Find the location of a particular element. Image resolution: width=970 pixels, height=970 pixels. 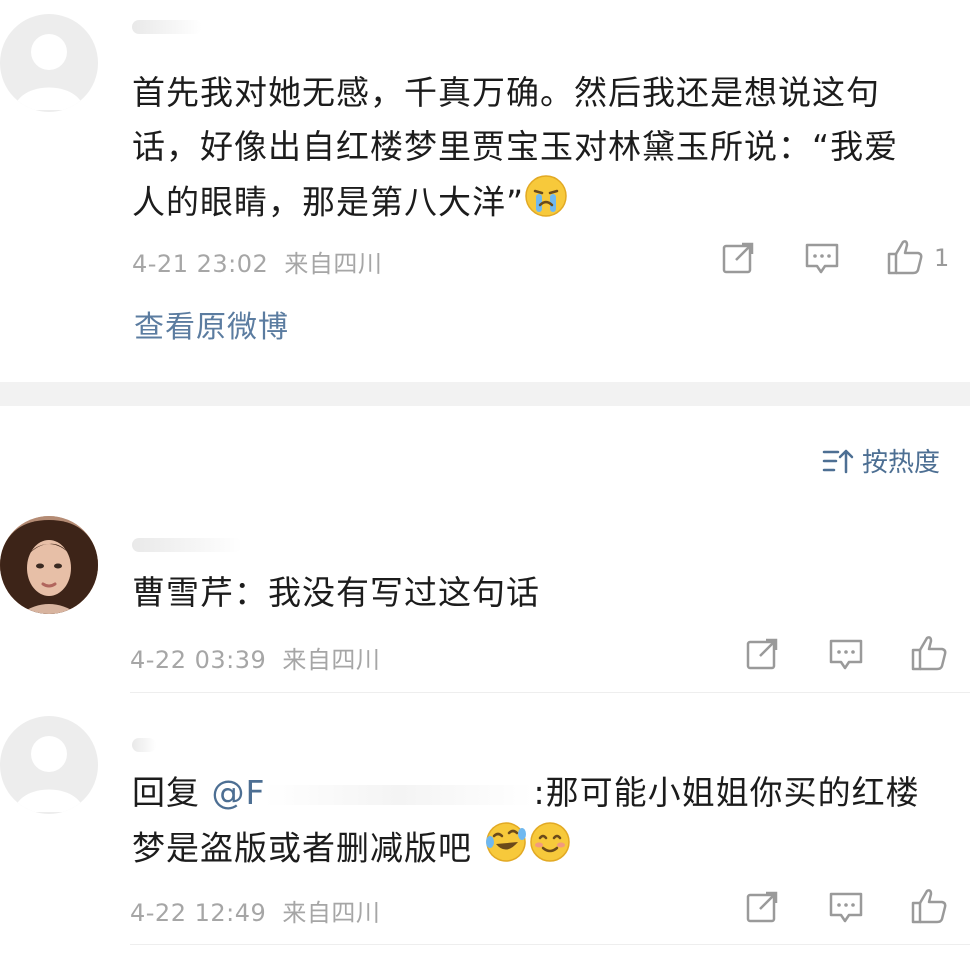

smiling-emoji is located at coordinates (550, 850).